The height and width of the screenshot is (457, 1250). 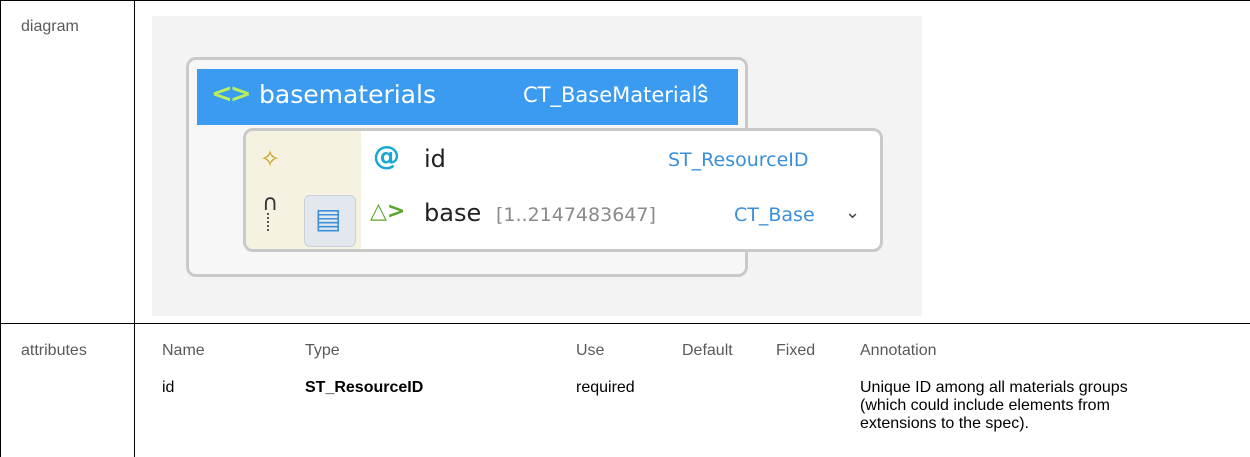 I want to click on attr-use-cell: required, so click(x=605, y=387).